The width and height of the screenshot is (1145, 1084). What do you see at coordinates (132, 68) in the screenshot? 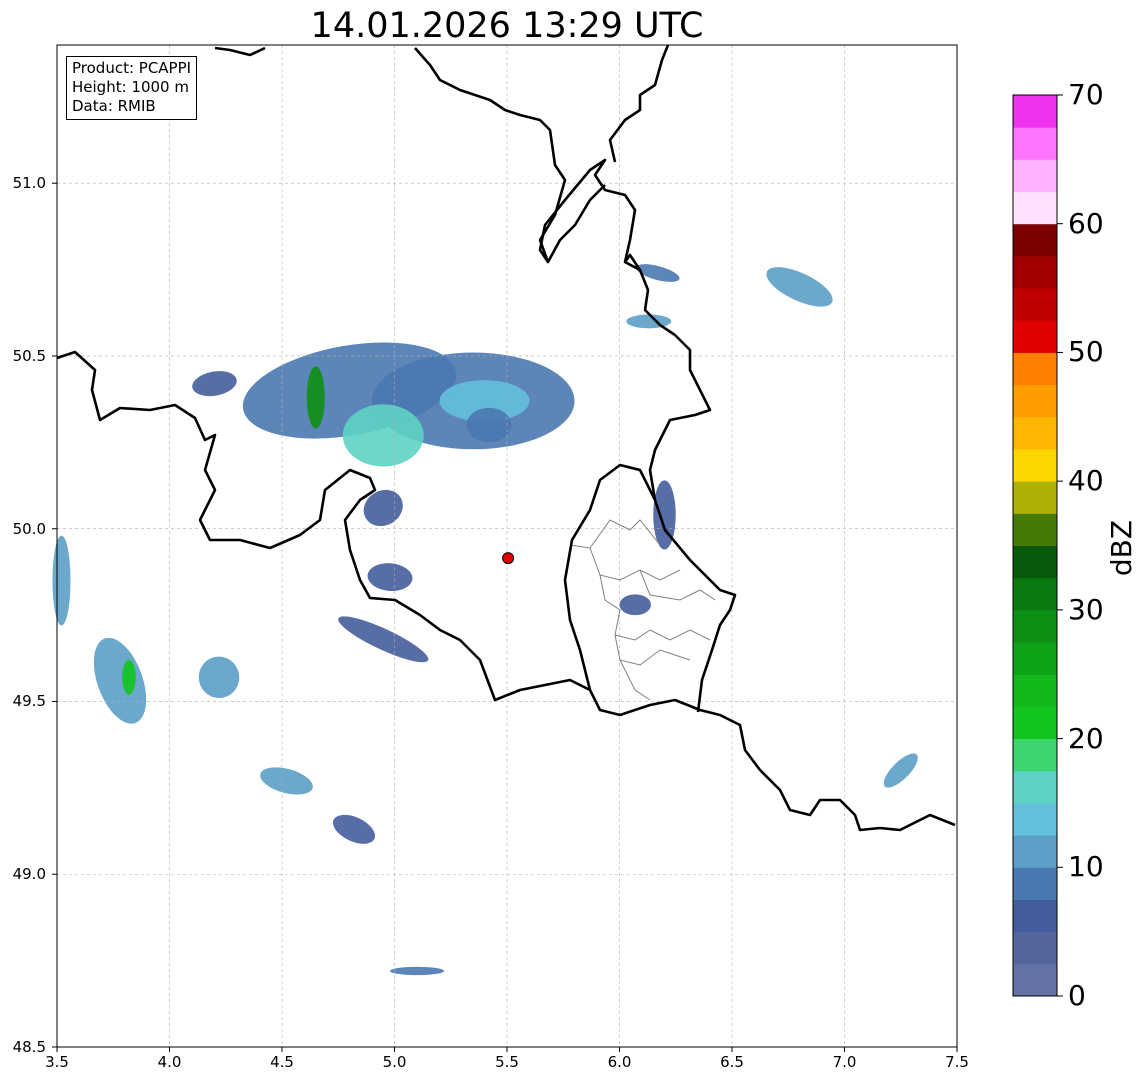
I see `product-label: Product: PCAPPI` at bounding box center [132, 68].